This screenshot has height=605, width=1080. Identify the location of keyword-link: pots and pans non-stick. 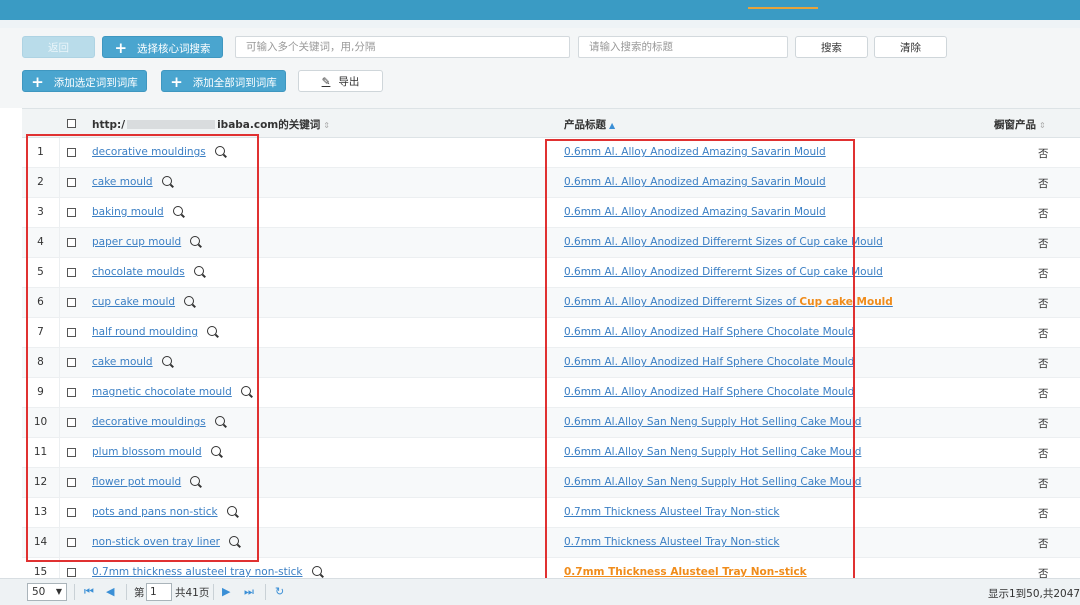
(164, 512).